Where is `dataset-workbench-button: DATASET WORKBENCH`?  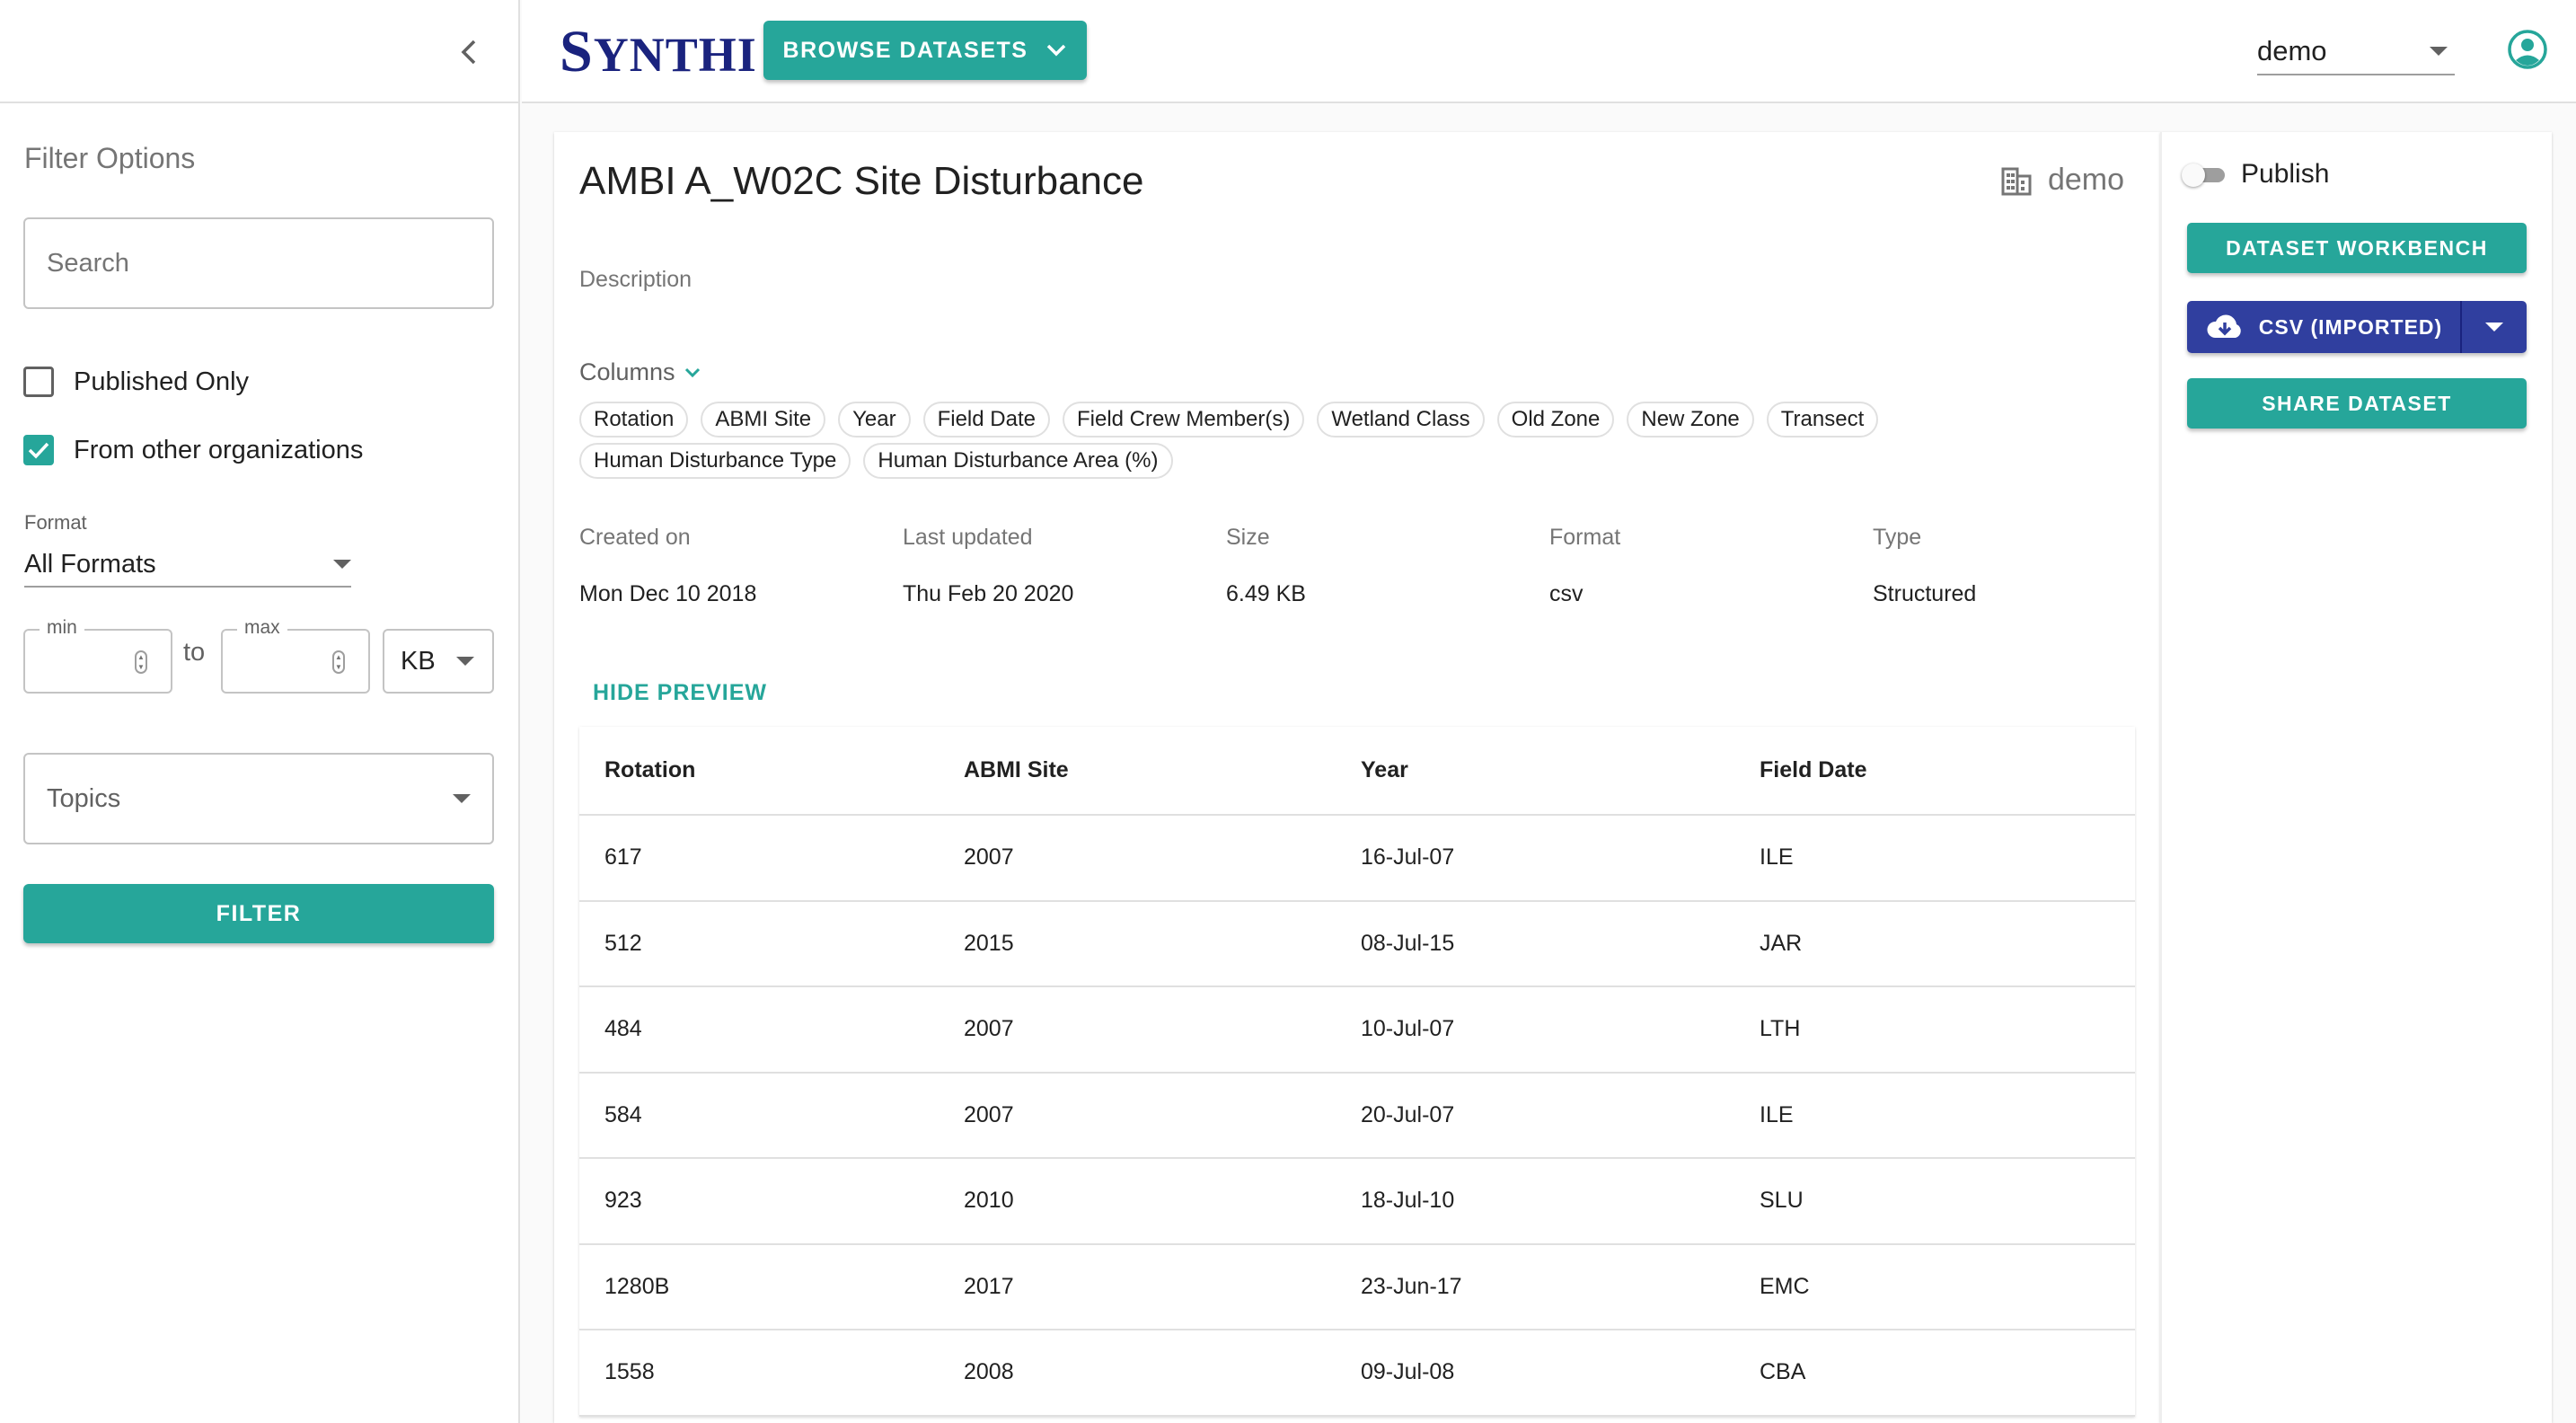 dataset-workbench-button: DATASET WORKBENCH is located at coordinates (2357, 248).